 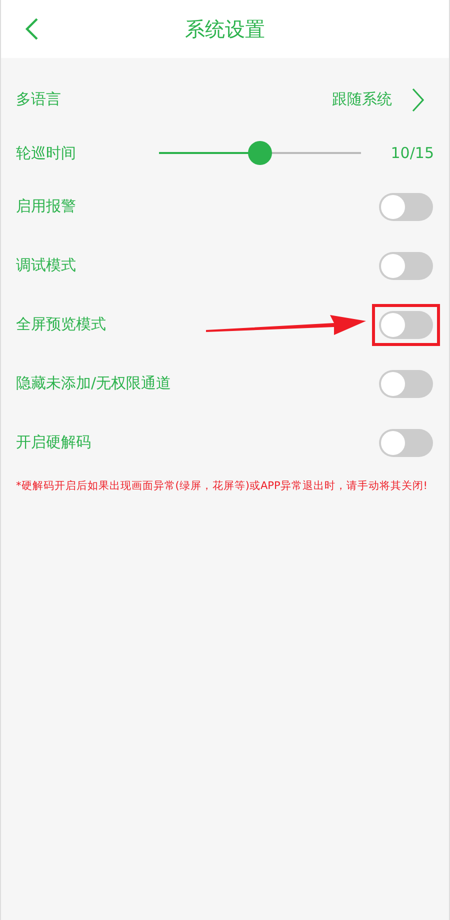 What do you see at coordinates (222, 486) in the screenshot?
I see `warning-note: *硬解码开启后如果出现画面异常(绿屏，花屏等)或APP异常退出时，请手动将其关闭!` at bounding box center [222, 486].